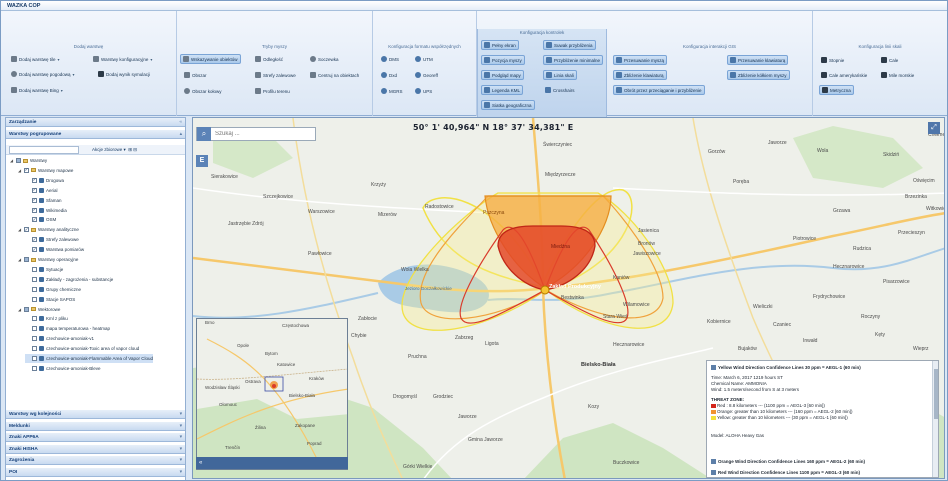 The height and width of the screenshot is (481, 948). I want to click on layer-tree-item: ✓ OSM, so click(40, 219).